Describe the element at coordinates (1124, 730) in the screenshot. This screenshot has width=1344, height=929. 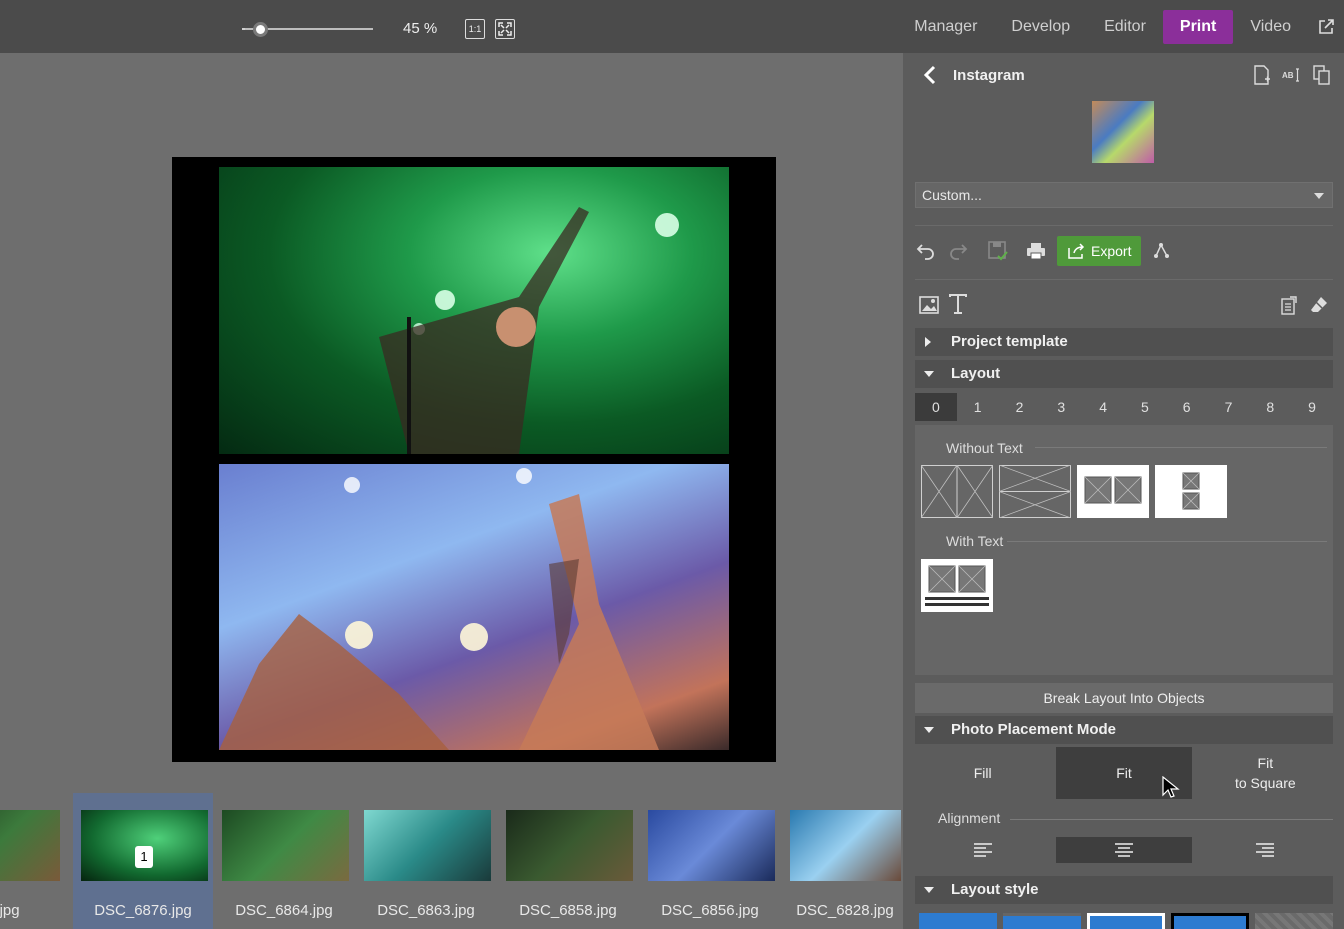
I see `photo-placement-section: Photo Placement Mode` at that location.